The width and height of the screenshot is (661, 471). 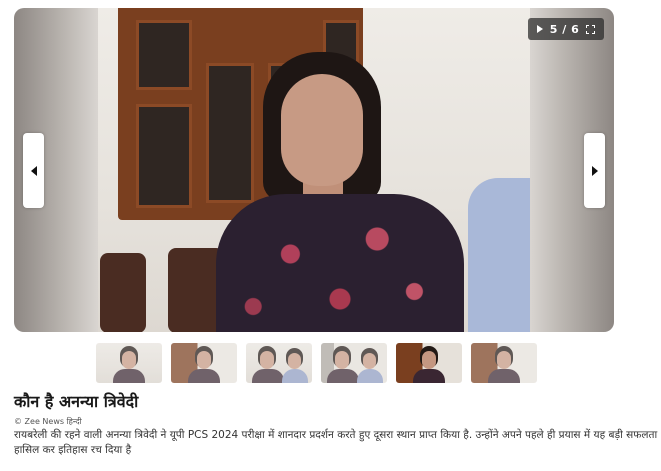 I want to click on article-title: कौन है अनन्या त्रिवेदी, so click(x=76, y=401).